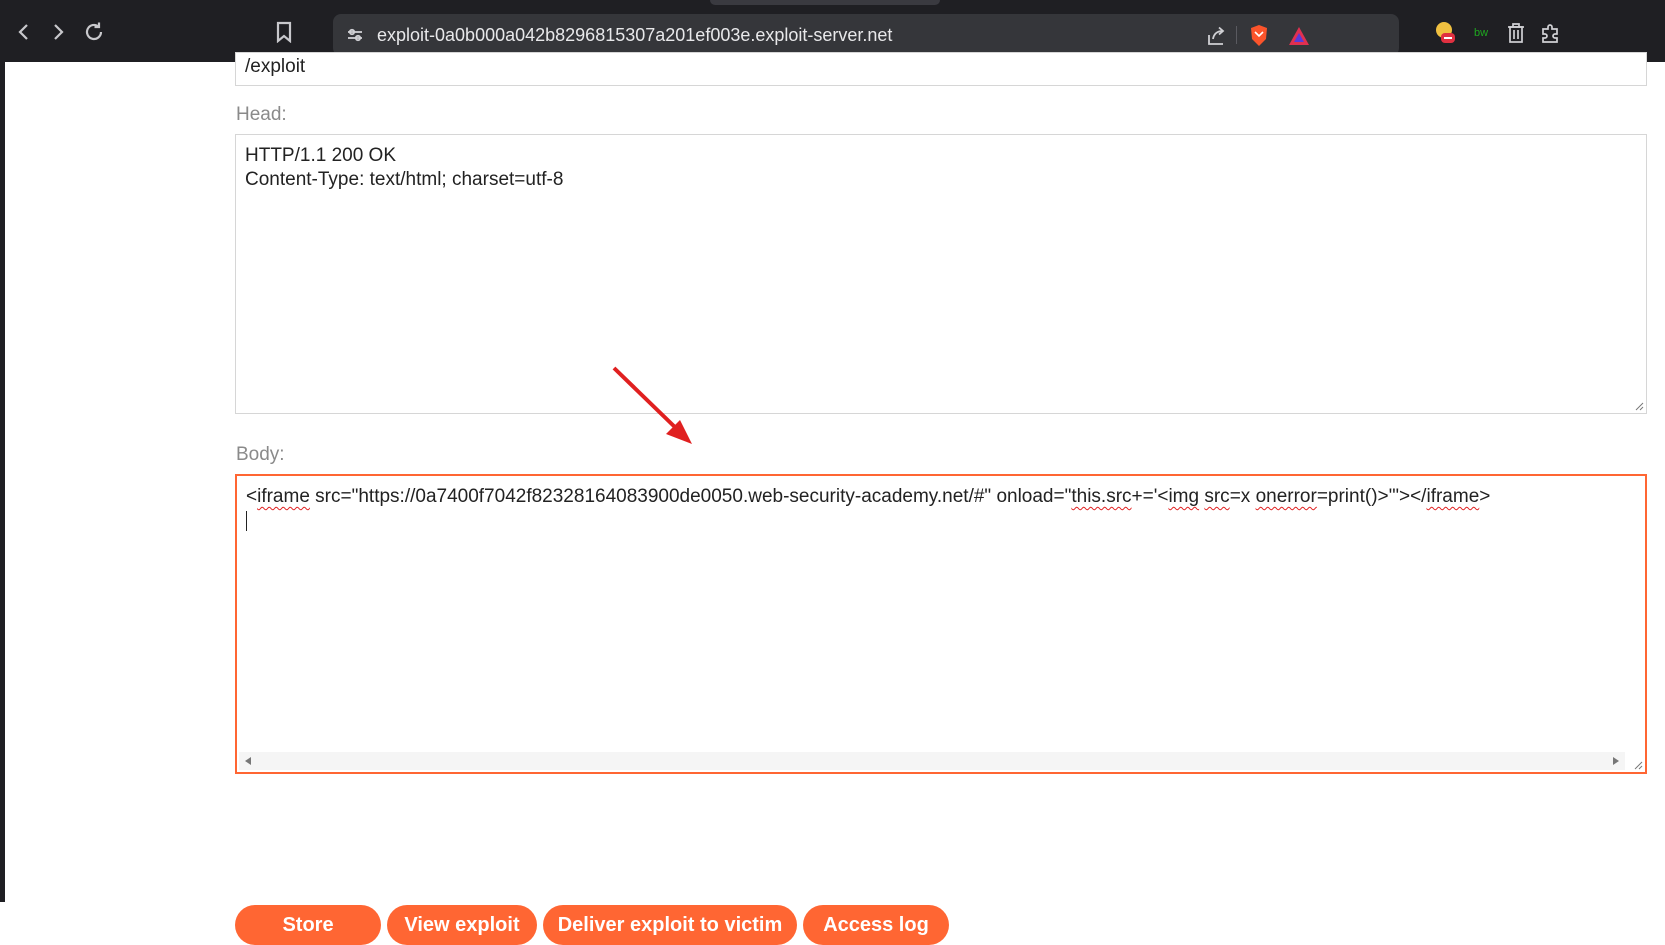  What do you see at coordinates (404, 179) in the screenshot?
I see `head-line: Content-Type: text/html; charset=utf-8` at bounding box center [404, 179].